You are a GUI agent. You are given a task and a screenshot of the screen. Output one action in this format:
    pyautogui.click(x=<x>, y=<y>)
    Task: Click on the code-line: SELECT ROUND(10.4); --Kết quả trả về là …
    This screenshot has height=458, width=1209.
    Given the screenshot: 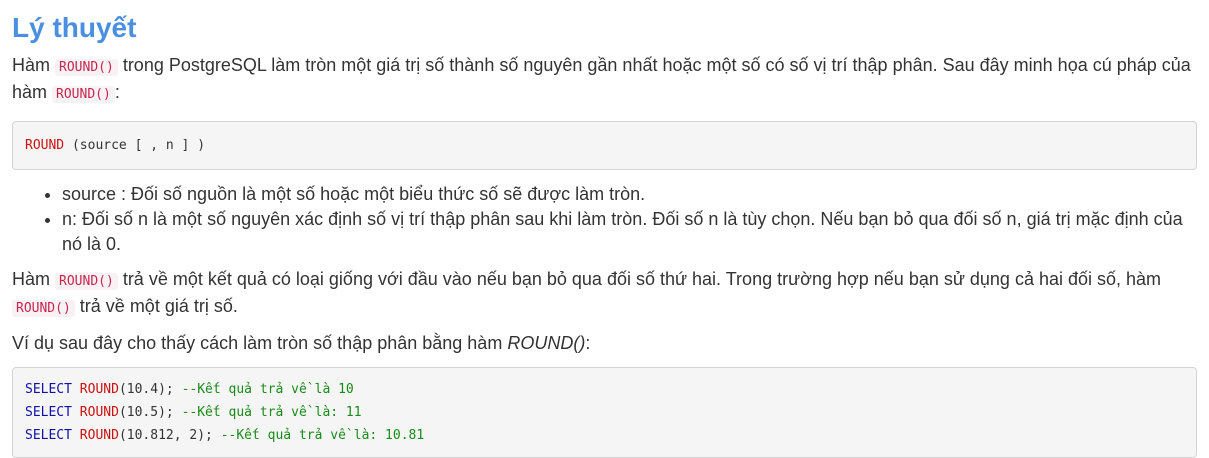 What is the action you would take?
    pyautogui.click(x=604, y=389)
    